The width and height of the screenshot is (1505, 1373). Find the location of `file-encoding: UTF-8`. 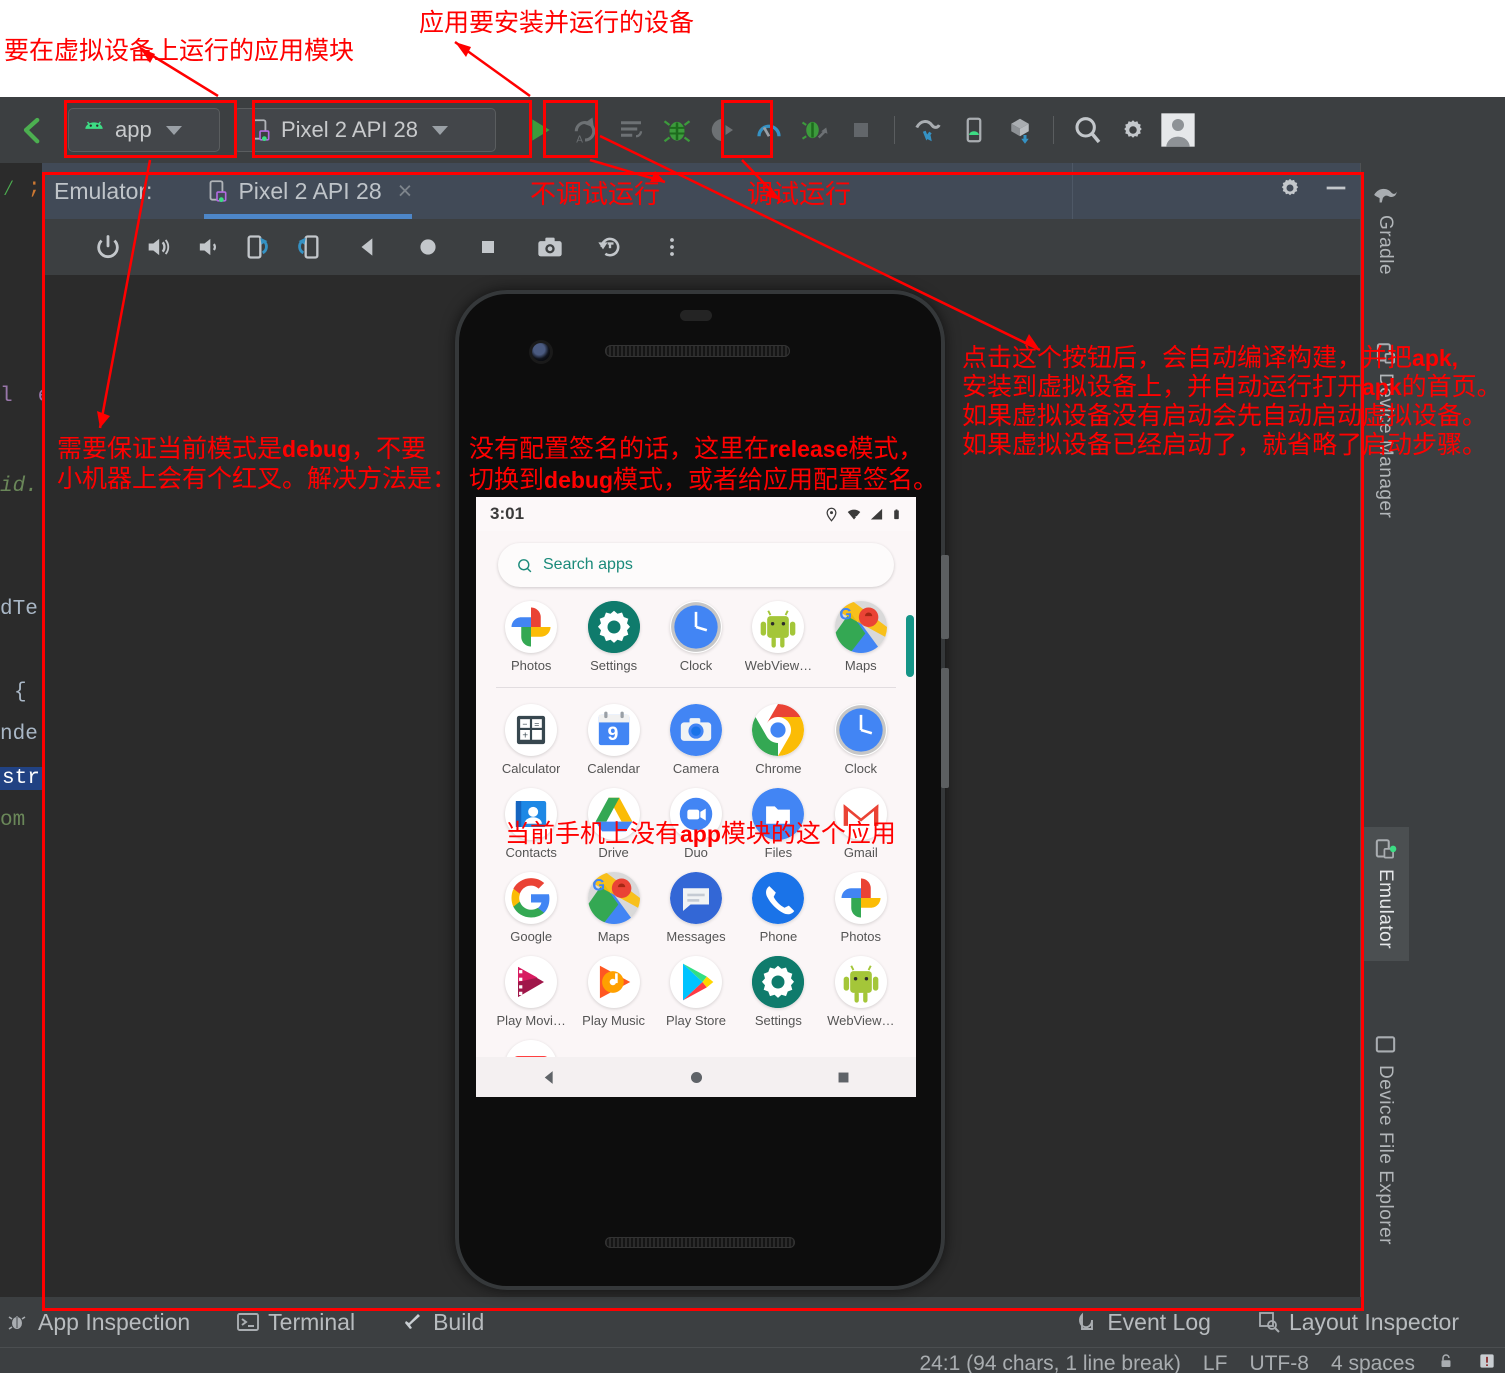

file-encoding: UTF-8 is located at coordinates (1279, 1362).